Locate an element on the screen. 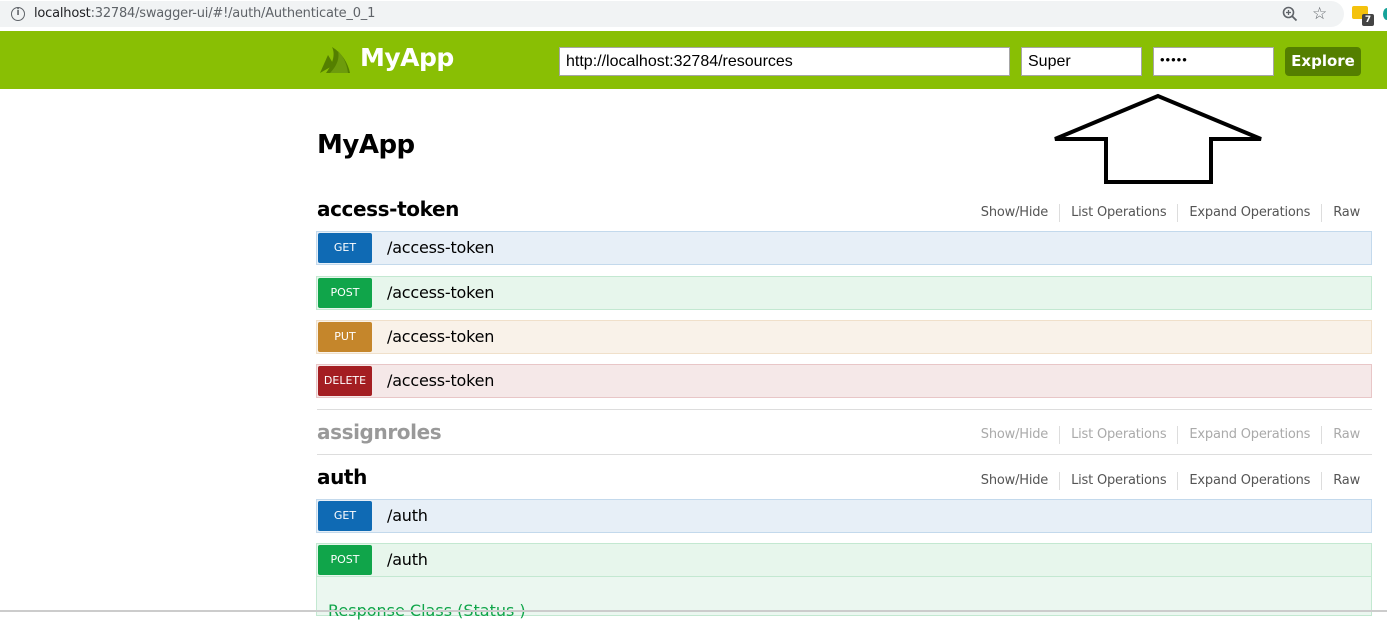 The height and width of the screenshot is (620, 1387). operation-get-auth: GET /auth is located at coordinates (844, 516).